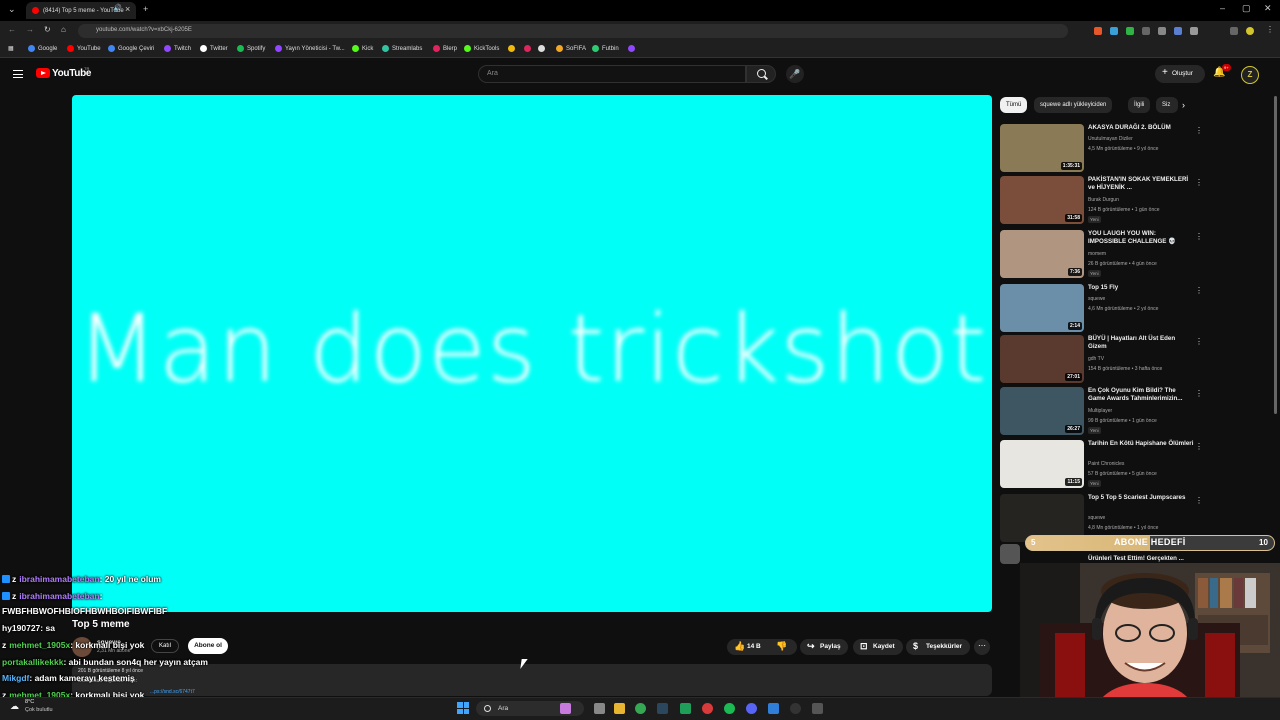 The width and height of the screenshot is (1280, 720). What do you see at coordinates (619, 708) in the screenshot?
I see `file-explorer-icon` at bounding box center [619, 708].